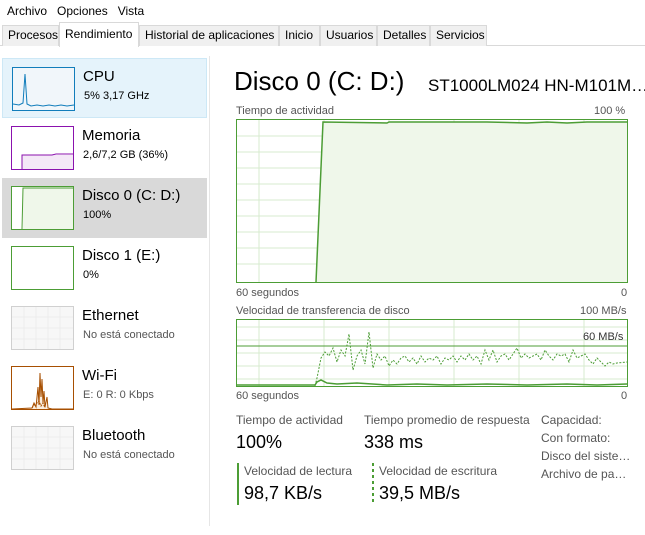 The image size is (645, 535). I want to click on activity-graph-max: 100 %, so click(610, 111).